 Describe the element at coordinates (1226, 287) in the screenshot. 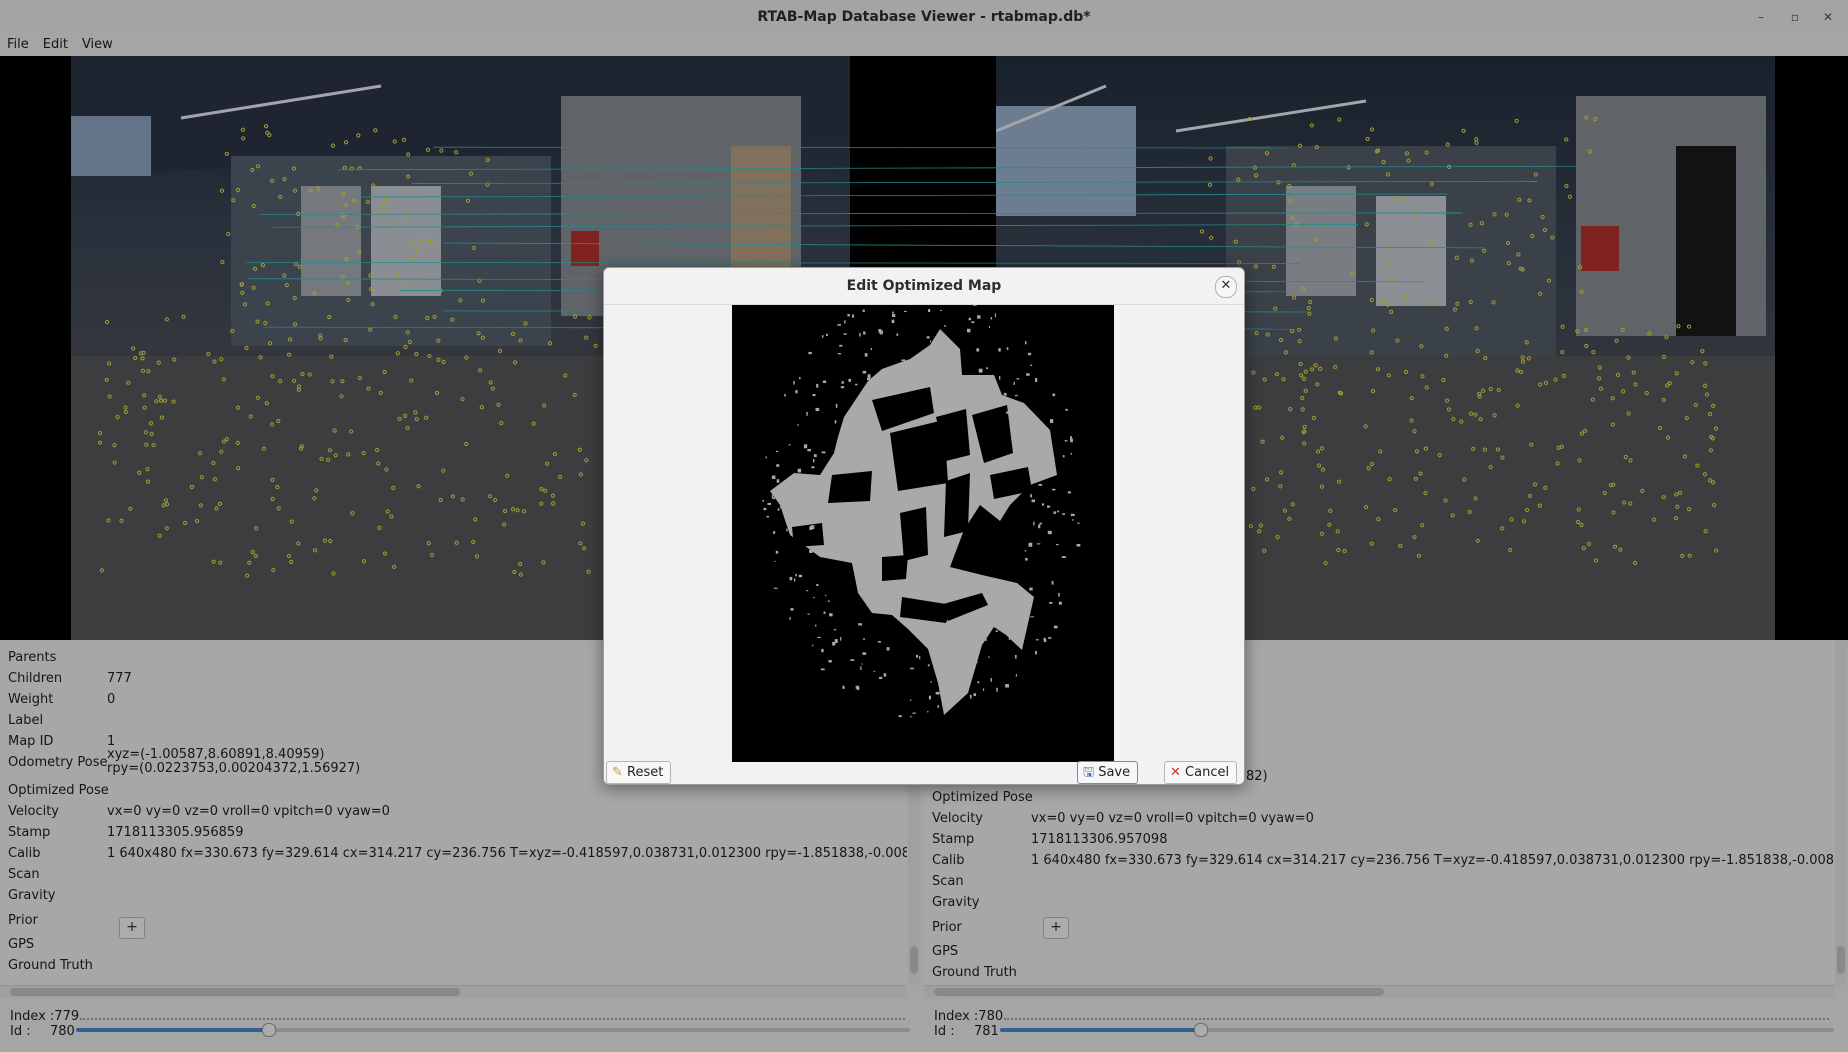

I see `dialog-close-icon: ✕` at that location.